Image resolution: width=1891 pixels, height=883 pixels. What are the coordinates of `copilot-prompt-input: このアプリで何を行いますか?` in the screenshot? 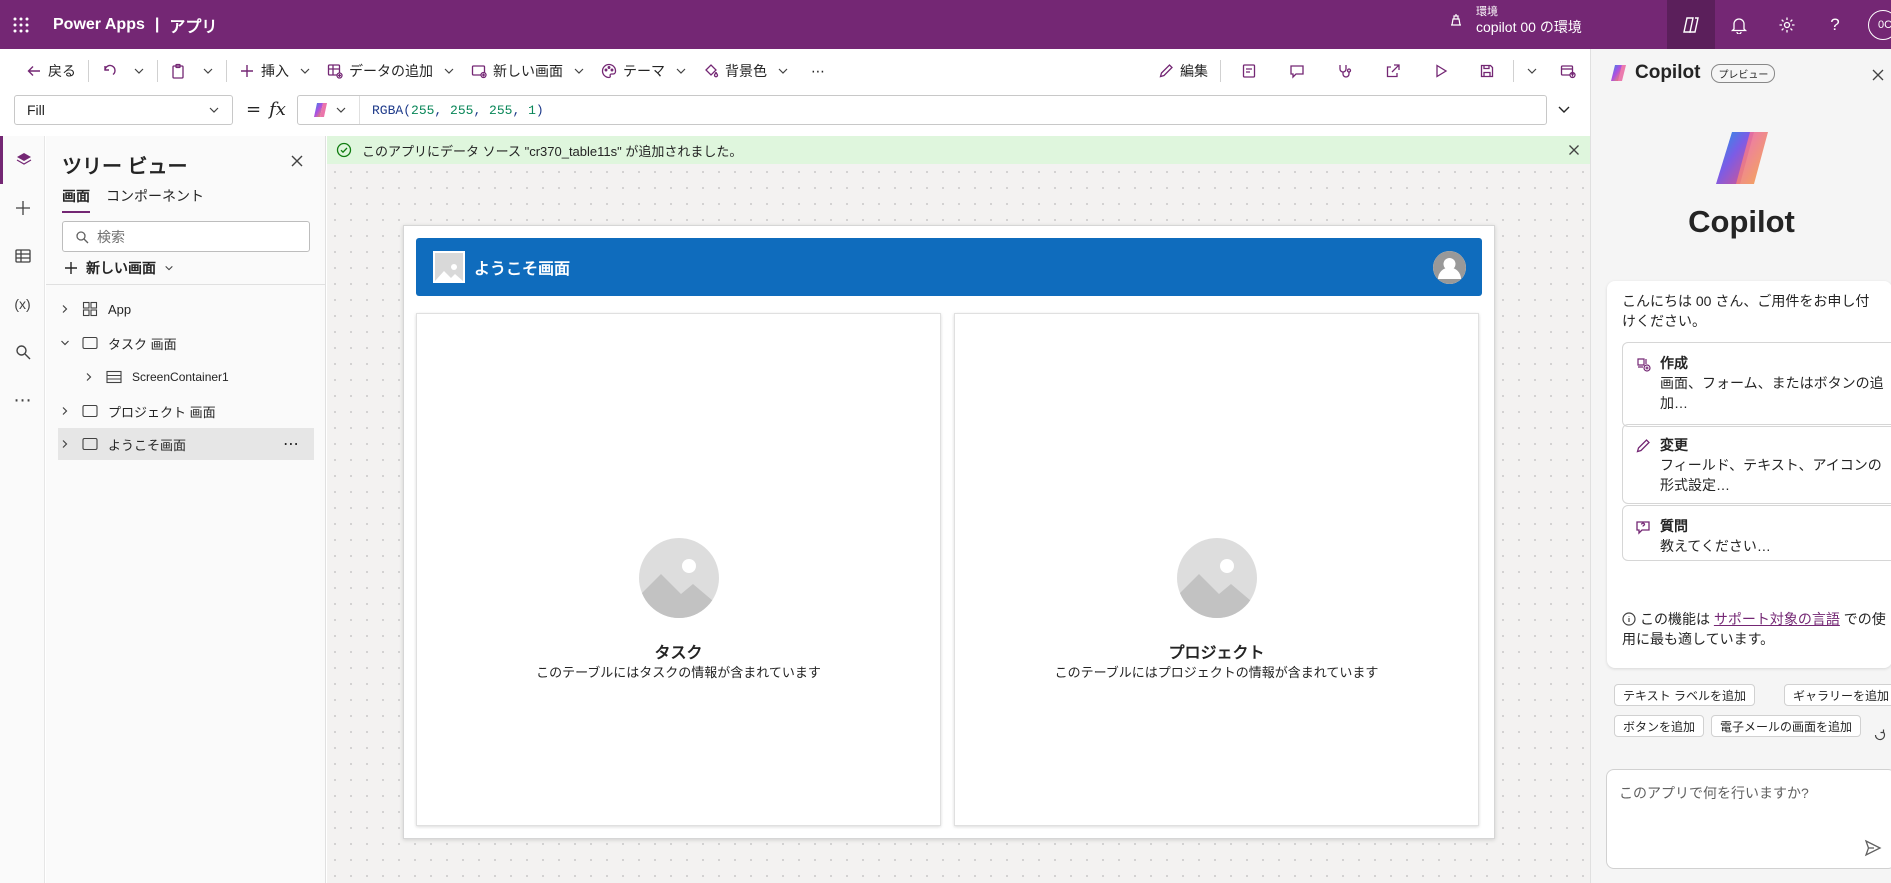 It's located at (1748, 819).